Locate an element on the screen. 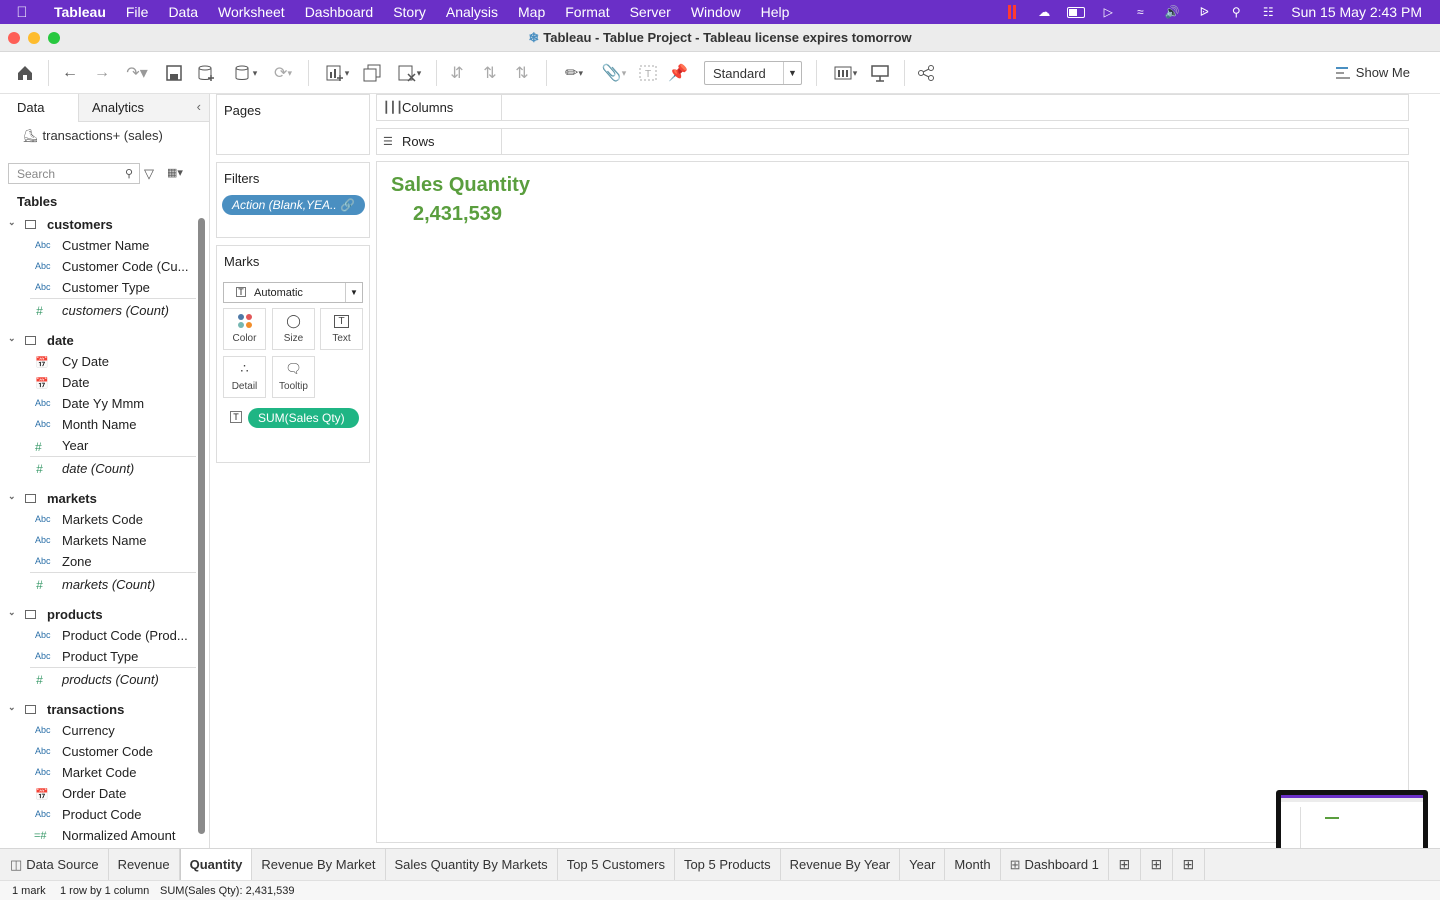 This screenshot has height=900, width=1440. field-item: 📅 Cy Date is located at coordinates (98, 361).